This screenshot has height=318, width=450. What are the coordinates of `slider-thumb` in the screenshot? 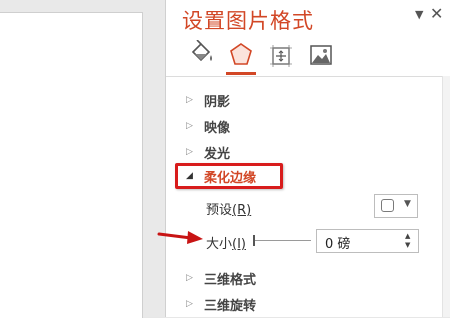 It's located at (254, 240).